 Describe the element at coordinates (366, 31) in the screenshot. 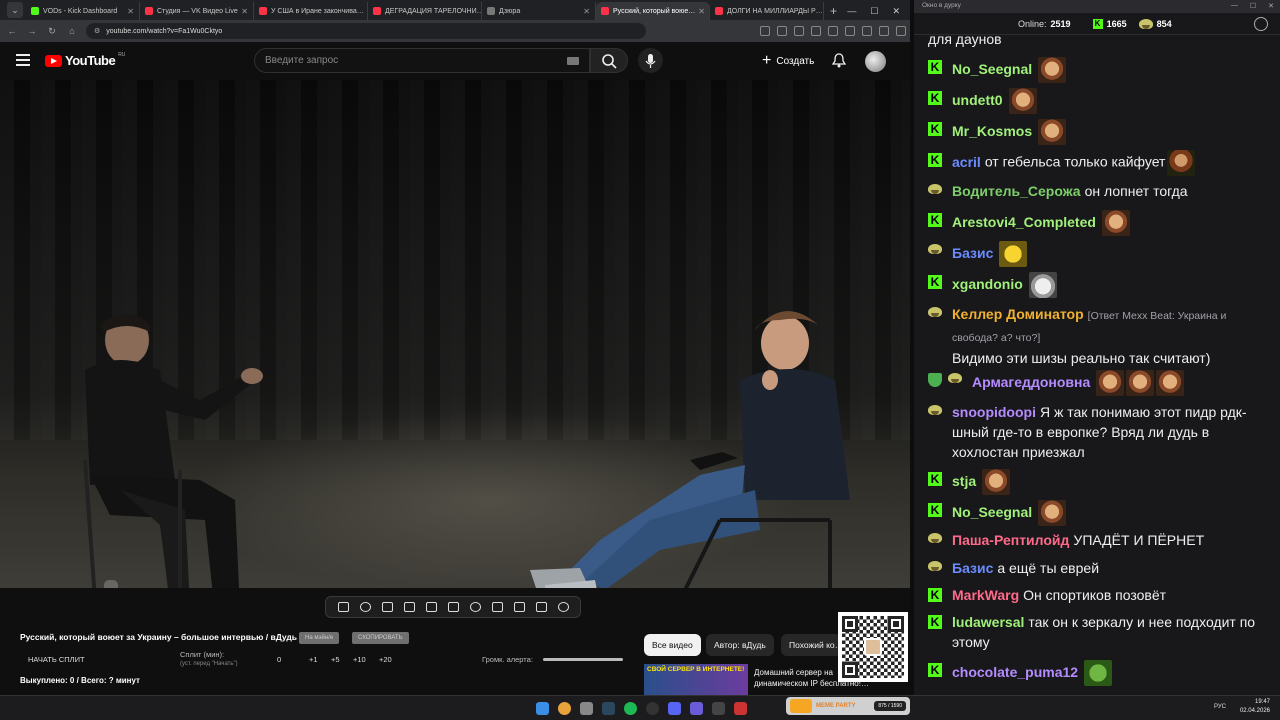

I see `address-bar: ⚙ youtube.com/watch?v=Fa1Wu0Cktyo` at that location.